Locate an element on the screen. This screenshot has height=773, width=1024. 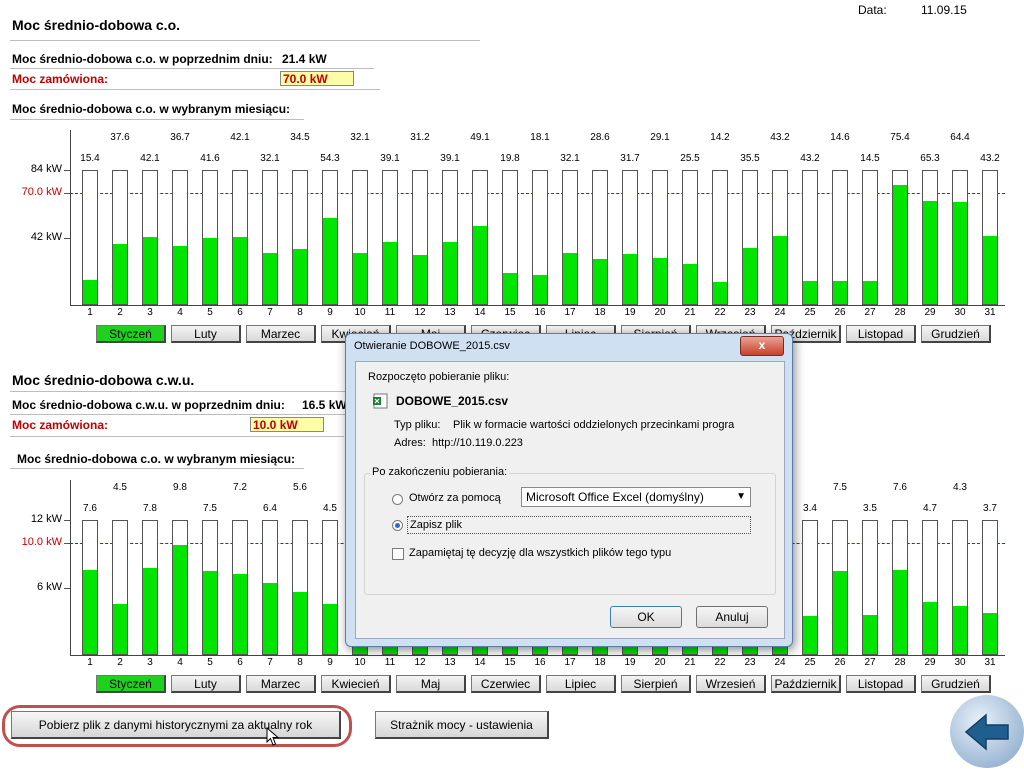
month-button: Czerwiec is located at coordinates (506, 684).